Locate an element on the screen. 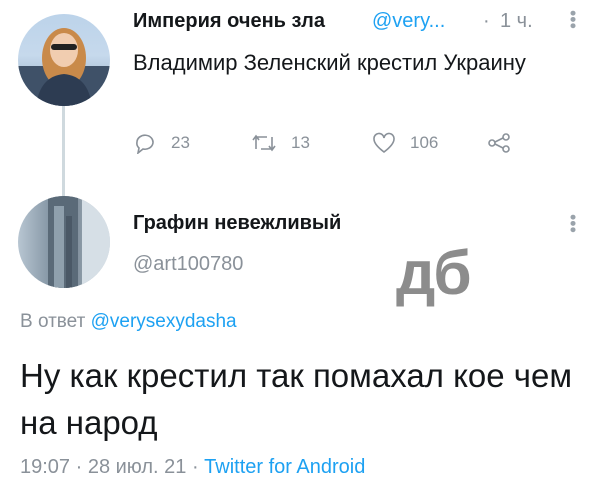 Image resolution: width=600 pixels, height=490 pixels. like-button: 106 is located at coordinates (405, 143).